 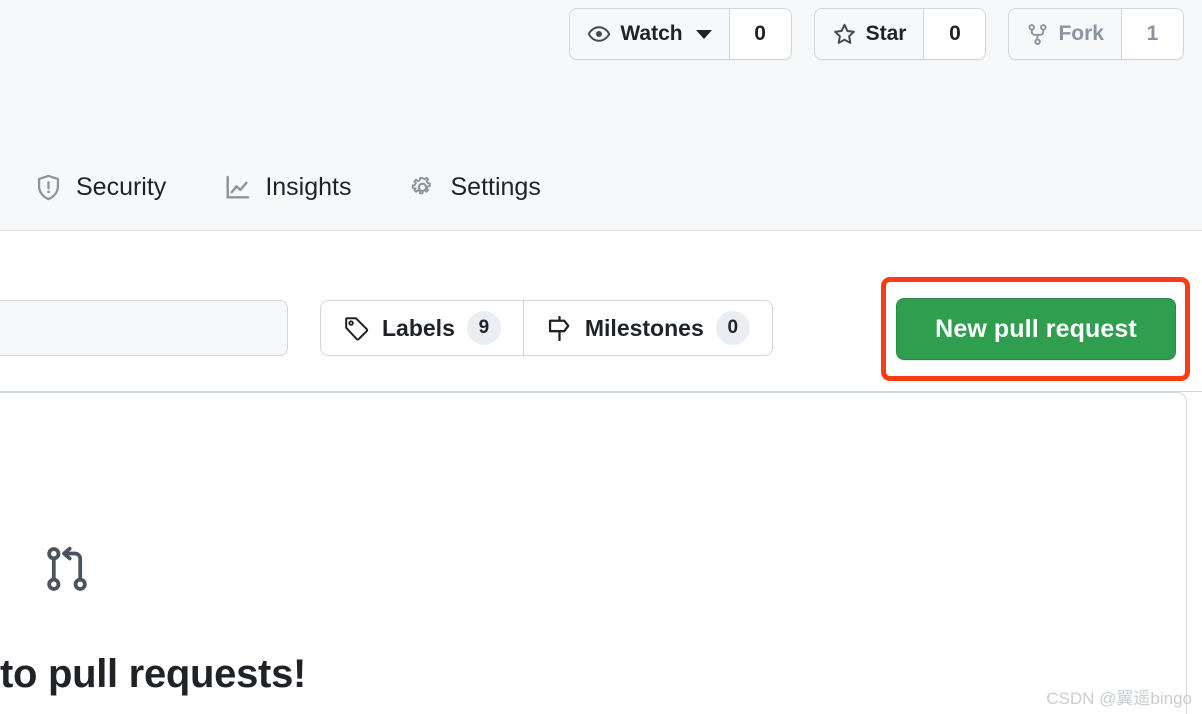 What do you see at coordinates (153, 674) in the screenshot?
I see `blankslate-heading: to pull requests!` at bounding box center [153, 674].